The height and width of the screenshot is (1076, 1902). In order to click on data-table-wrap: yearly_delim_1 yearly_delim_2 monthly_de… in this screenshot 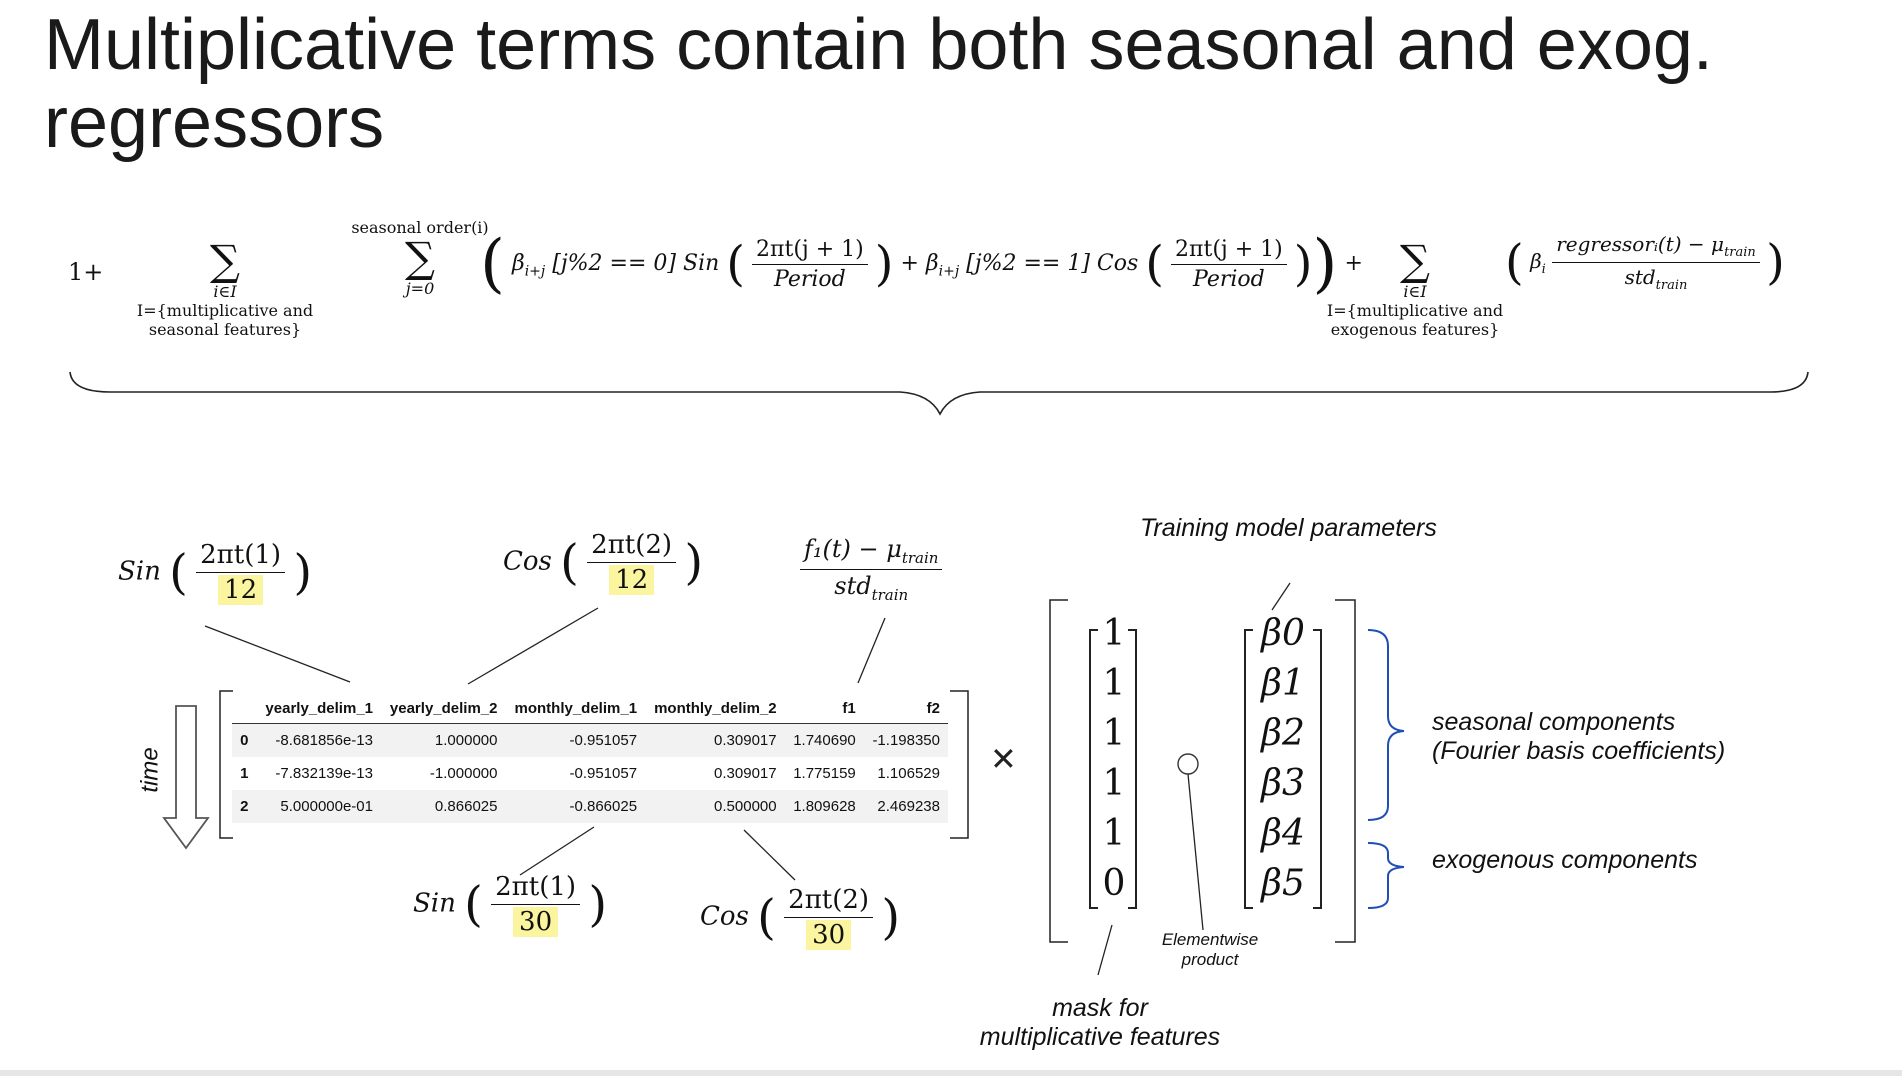, I will do `click(590, 758)`.